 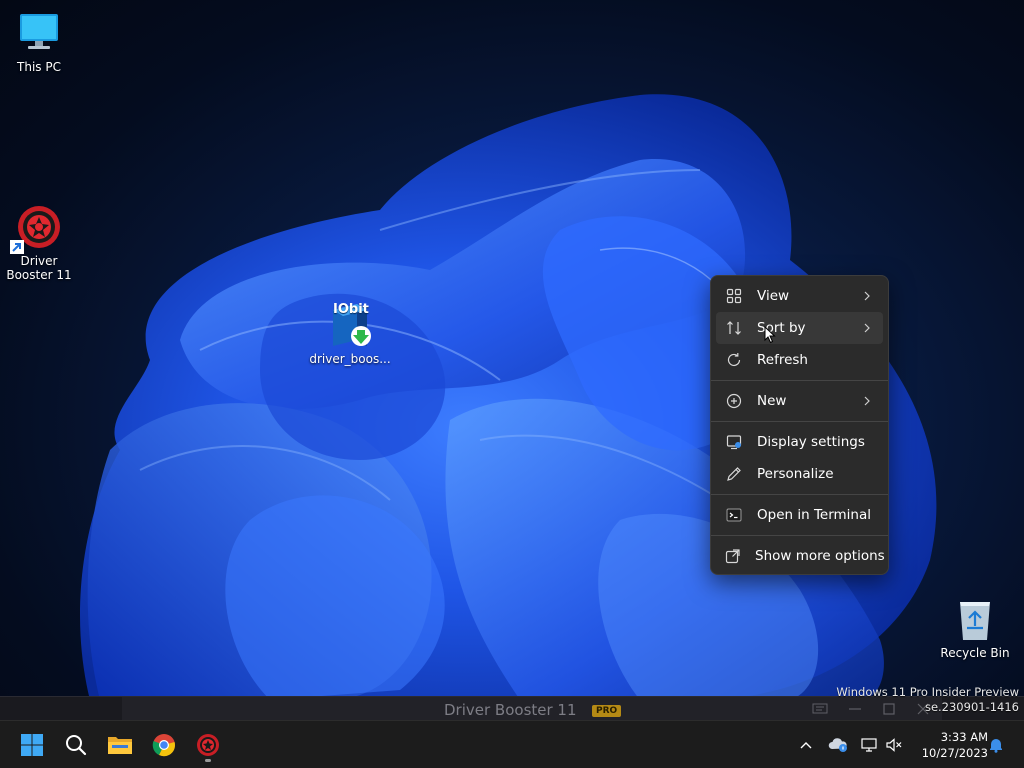 What do you see at coordinates (39, 33) in the screenshot?
I see `computer-icon` at bounding box center [39, 33].